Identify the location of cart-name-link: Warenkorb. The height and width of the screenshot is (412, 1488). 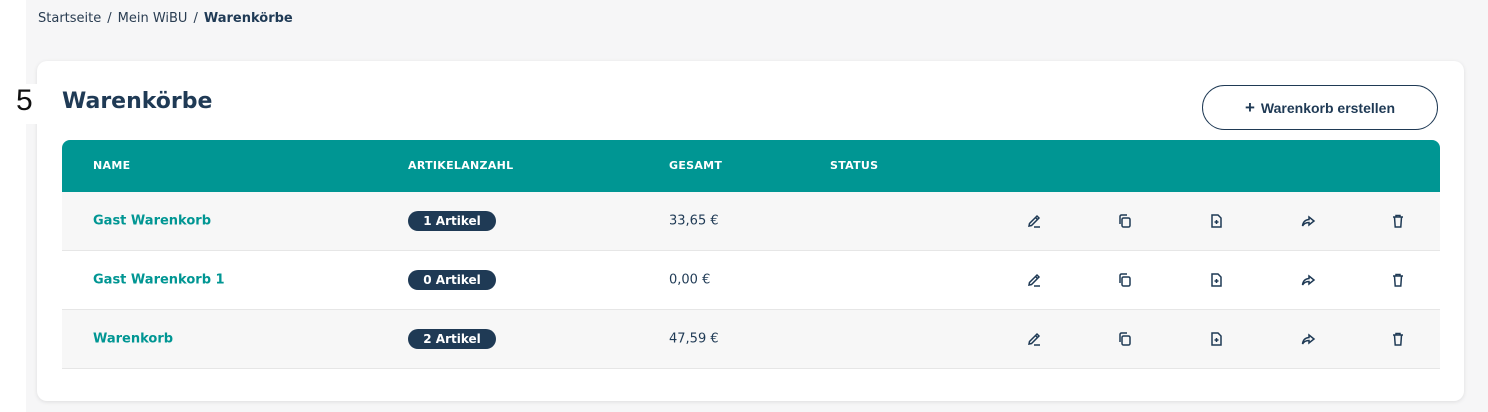
(133, 339).